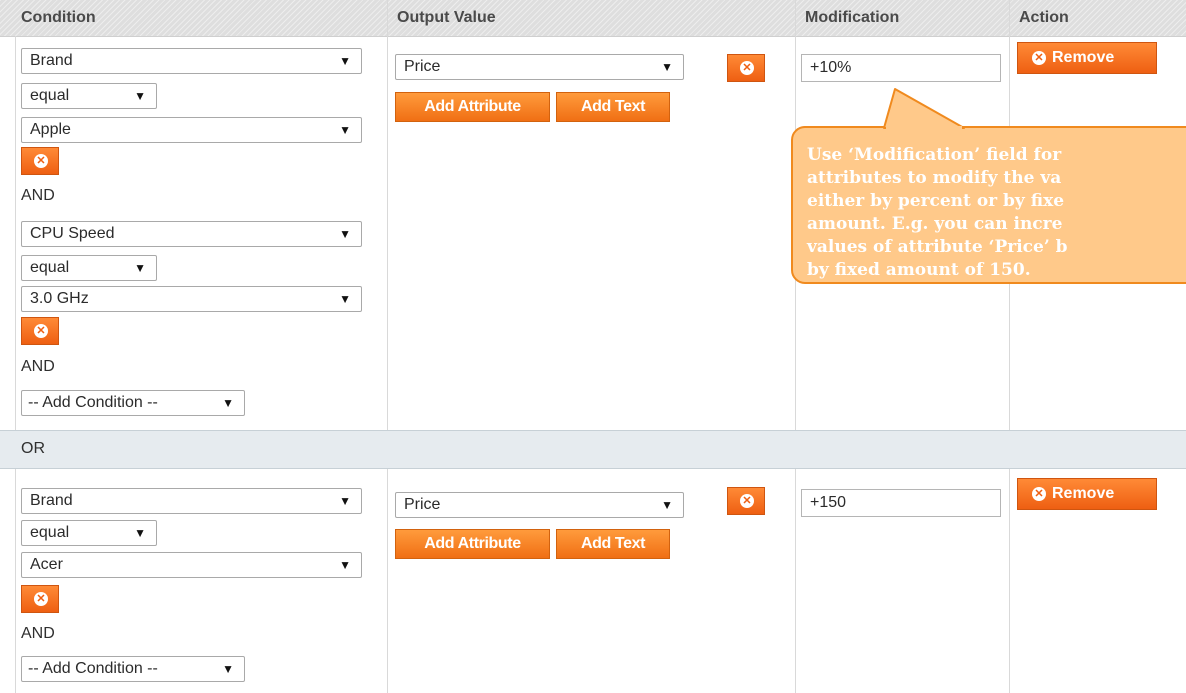  I want to click on modification-input: +150, so click(901, 503).